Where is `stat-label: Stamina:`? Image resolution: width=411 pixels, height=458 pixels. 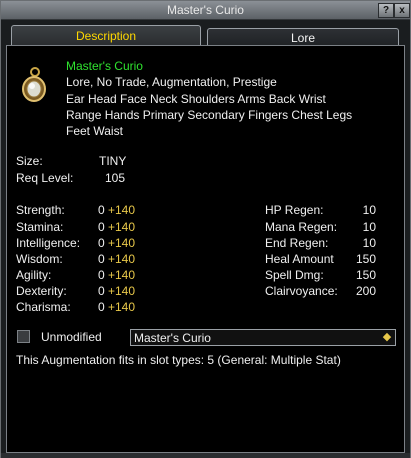
stat-label: Stamina: is located at coordinates (40, 227).